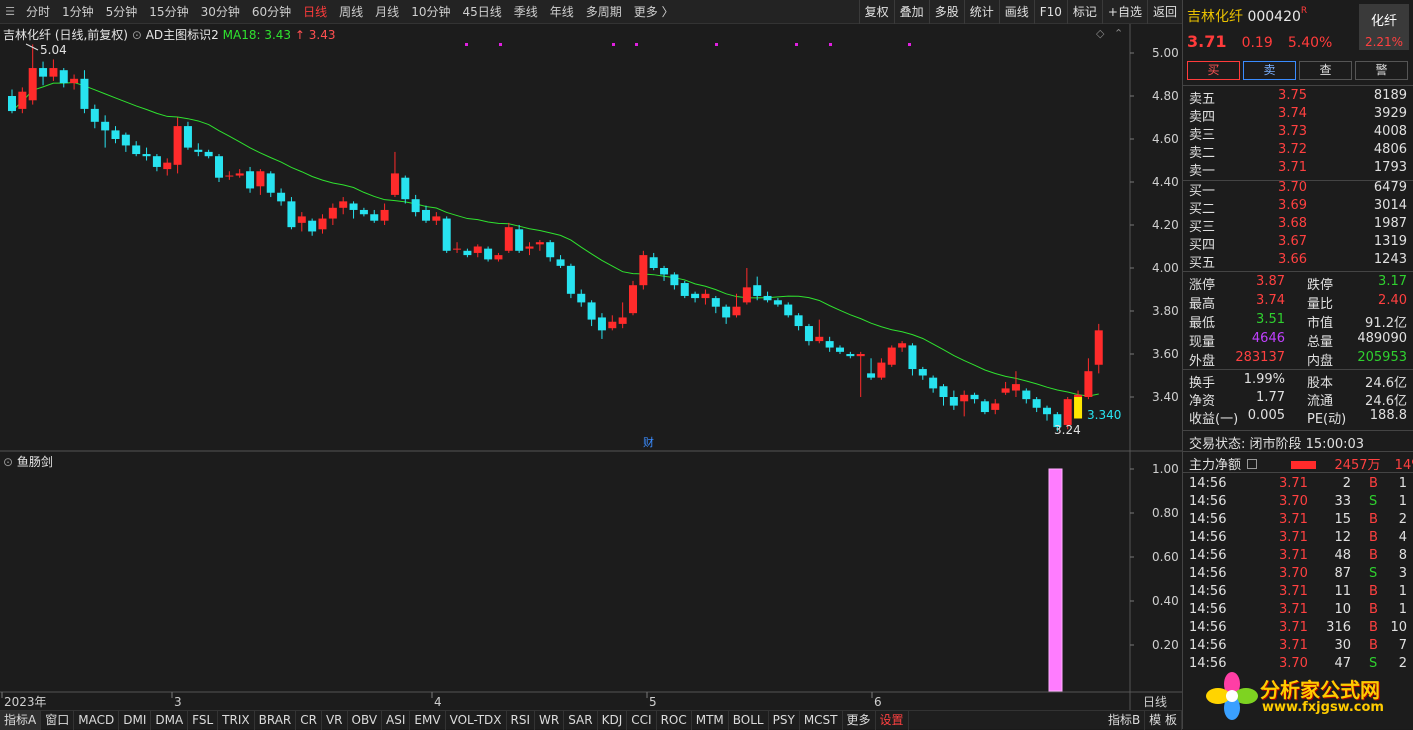  I want to click on period-tab: 45日线, so click(481, 11).